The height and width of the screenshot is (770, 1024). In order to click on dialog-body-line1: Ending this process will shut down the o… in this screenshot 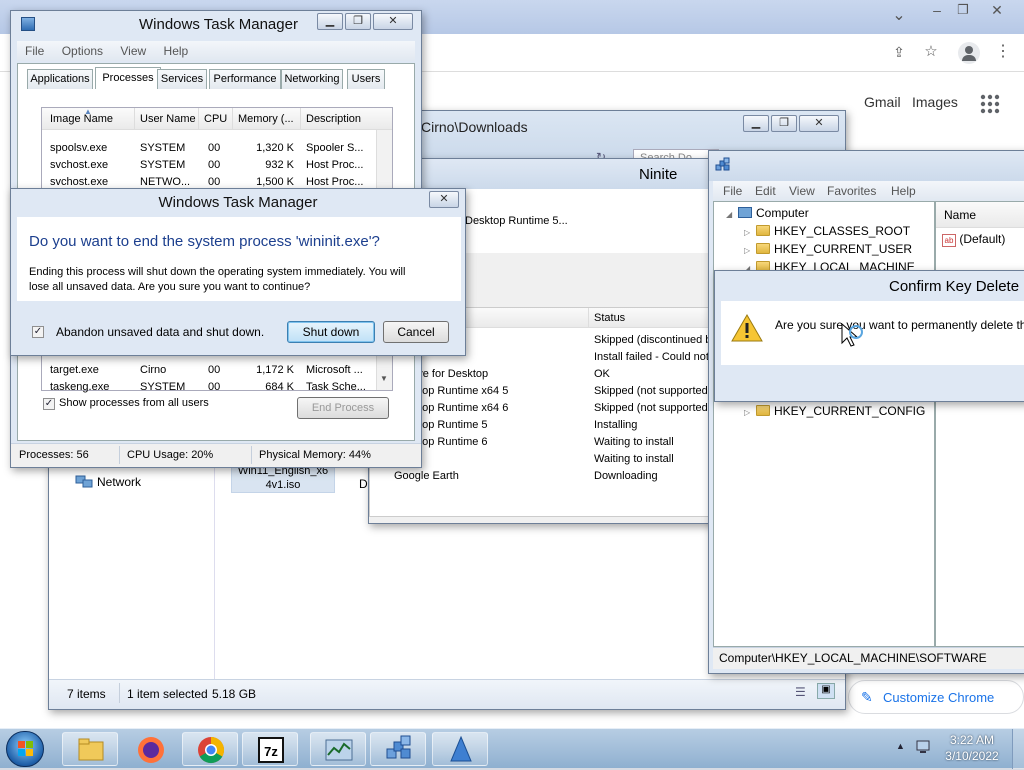, I will do `click(217, 272)`.